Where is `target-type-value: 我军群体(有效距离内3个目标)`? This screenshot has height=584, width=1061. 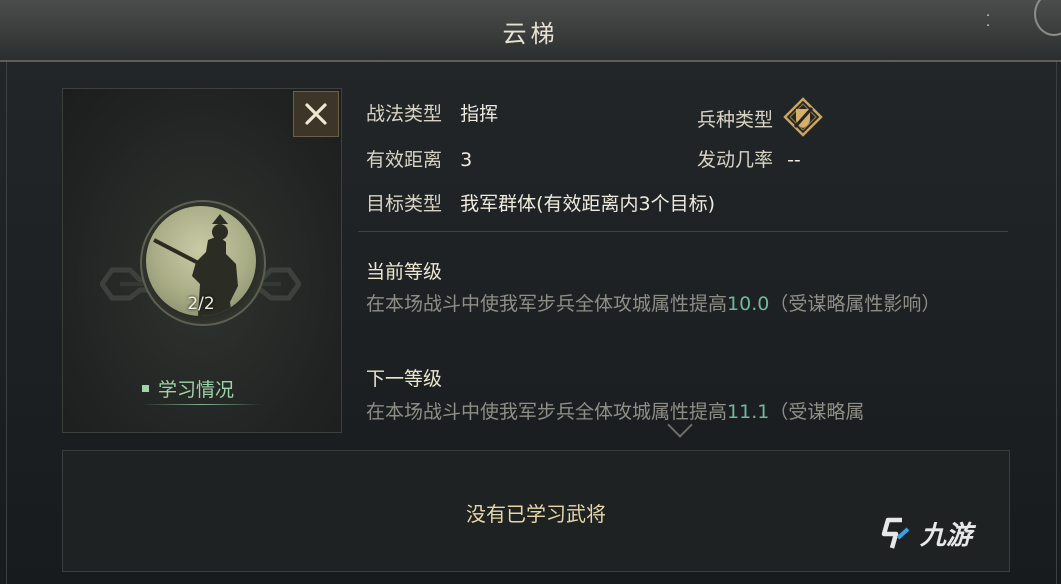 target-type-value: 我军群体(有效距离内3个目标) is located at coordinates (587, 204).